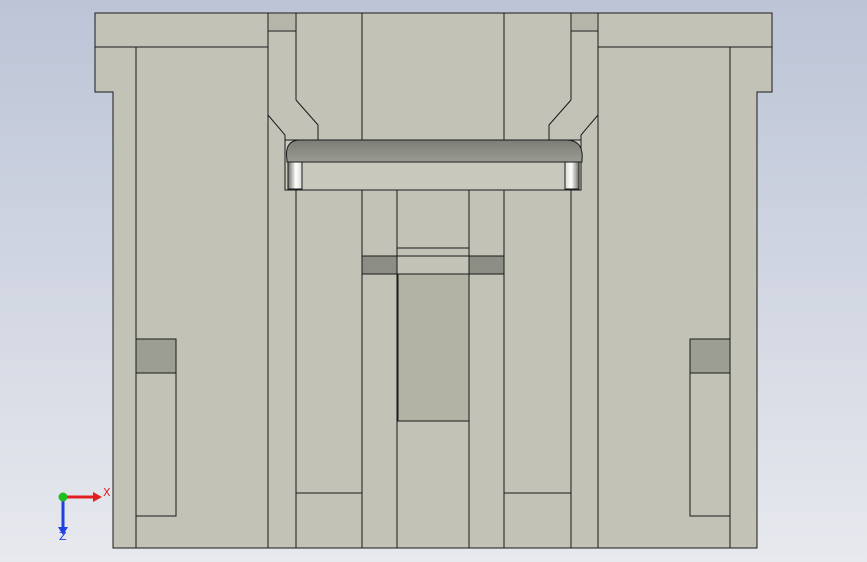  Describe the element at coordinates (486, 265) in the screenshot. I see `insert-right` at that location.